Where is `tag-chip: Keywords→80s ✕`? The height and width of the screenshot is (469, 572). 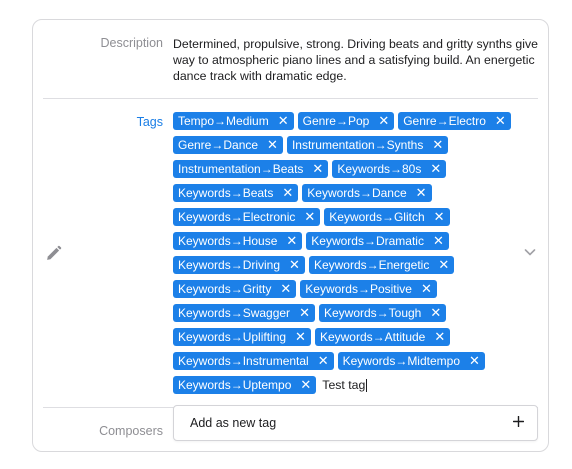
tag-chip: Keywords→80s ✕ is located at coordinates (389, 169).